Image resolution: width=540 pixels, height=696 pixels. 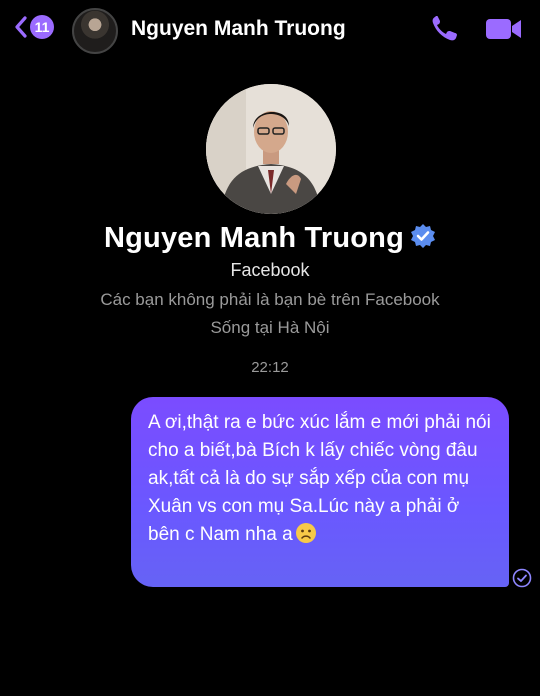 I want to click on video-camera-icon, so click(x=504, y=29).